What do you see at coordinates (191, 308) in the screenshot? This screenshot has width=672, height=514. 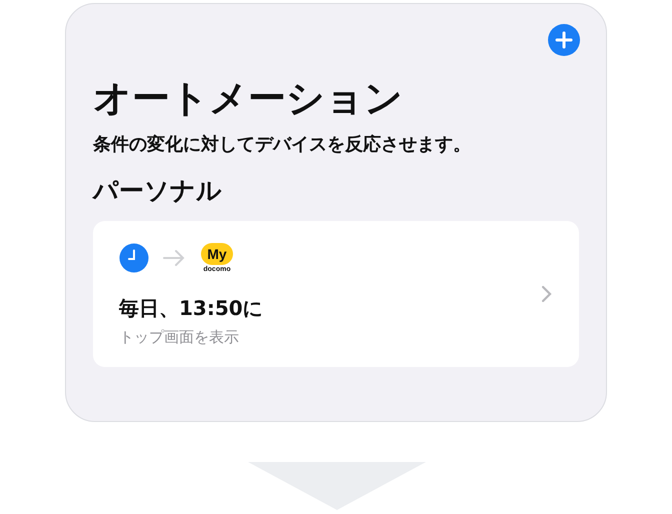 I see `automation-title: 毎日、13:50に` at bounding box center [191, 308].